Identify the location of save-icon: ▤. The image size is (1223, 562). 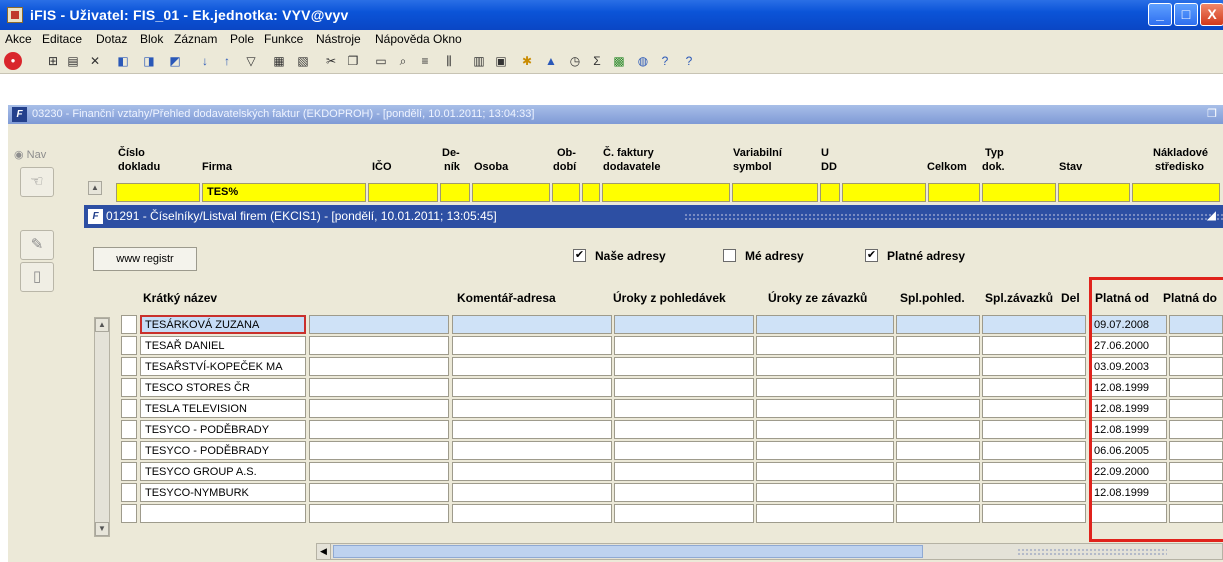
(73, 61).